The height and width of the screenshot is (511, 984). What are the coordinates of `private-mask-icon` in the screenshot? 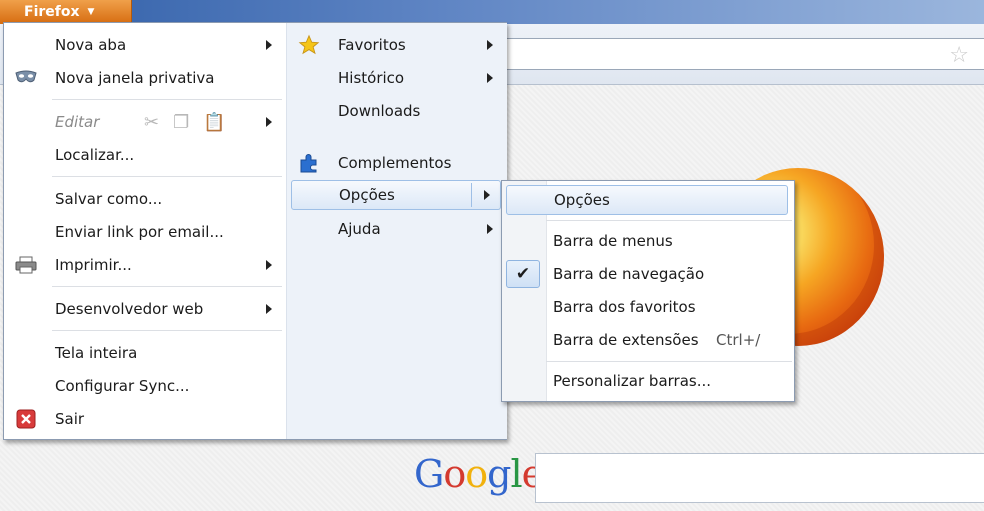 It's located at (26, 78).